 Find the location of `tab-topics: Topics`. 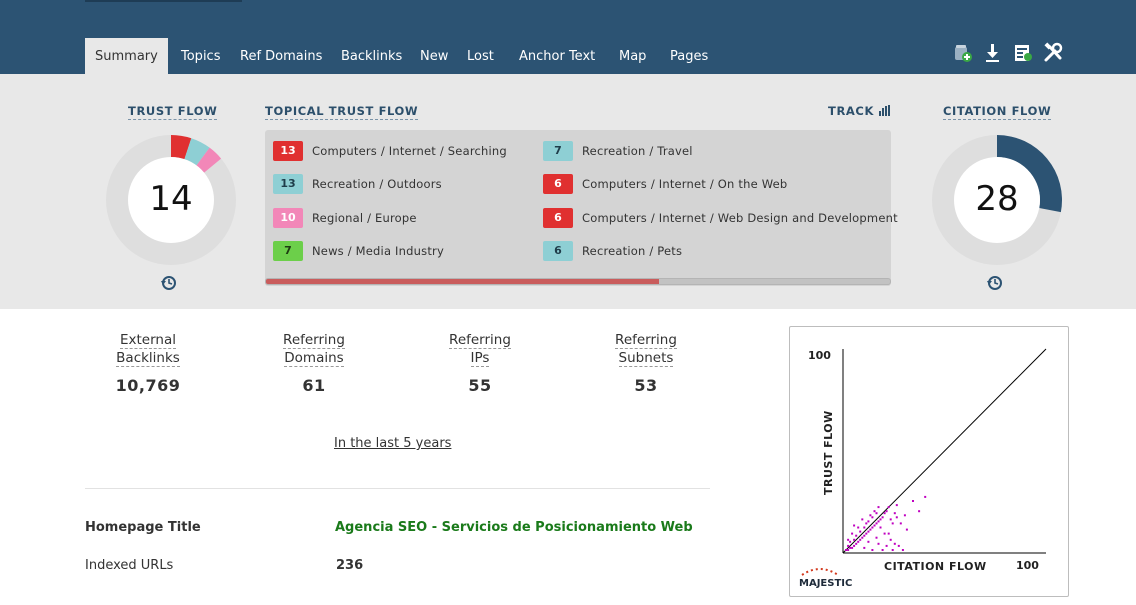

tab-topics: Topics is located at coordinates (200, 56).